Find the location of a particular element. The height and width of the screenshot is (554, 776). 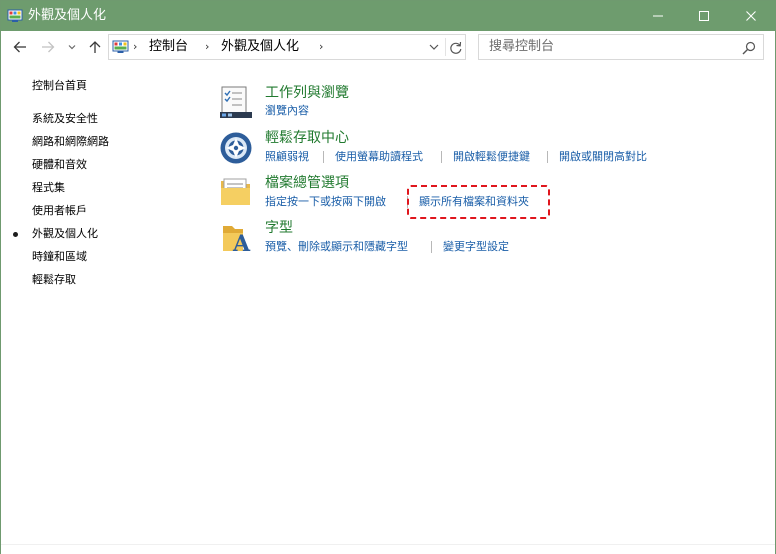

link-preview-delete-fonts: 預覽、刪除或顯示和隱藏字型 is located at coordinates (336, 247).